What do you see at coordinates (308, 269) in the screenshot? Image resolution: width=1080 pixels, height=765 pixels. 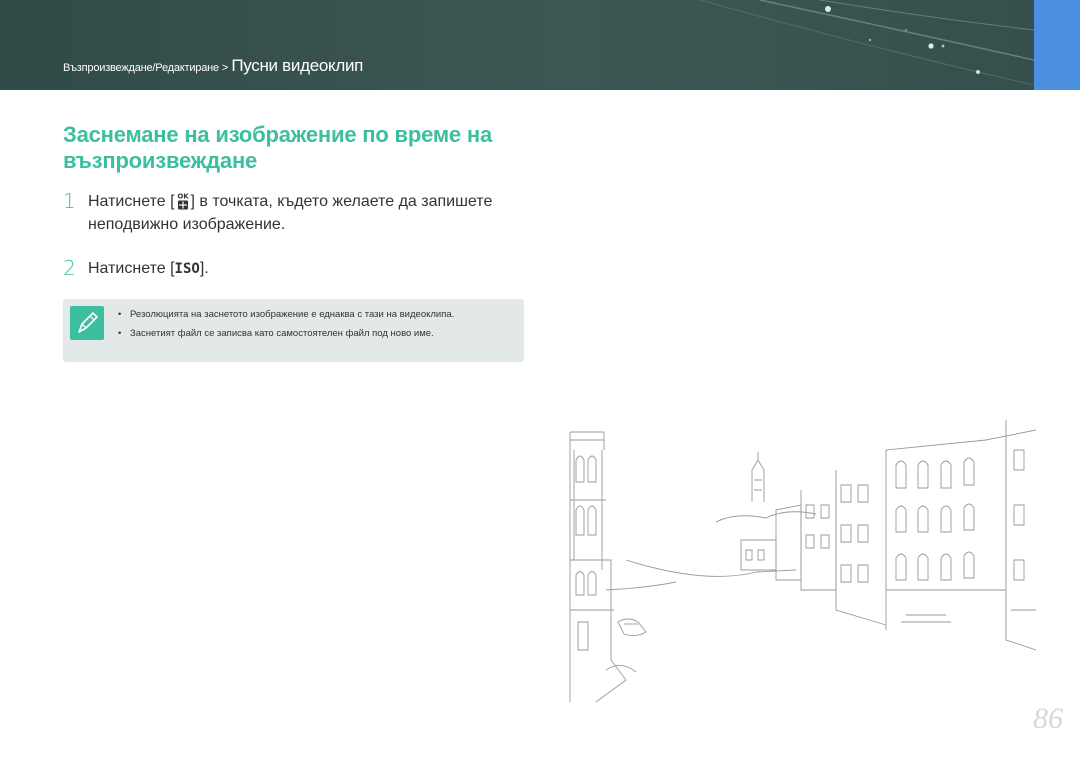 I see `step-text: Натиснете [ISO].` at bounding box center [308, 269].